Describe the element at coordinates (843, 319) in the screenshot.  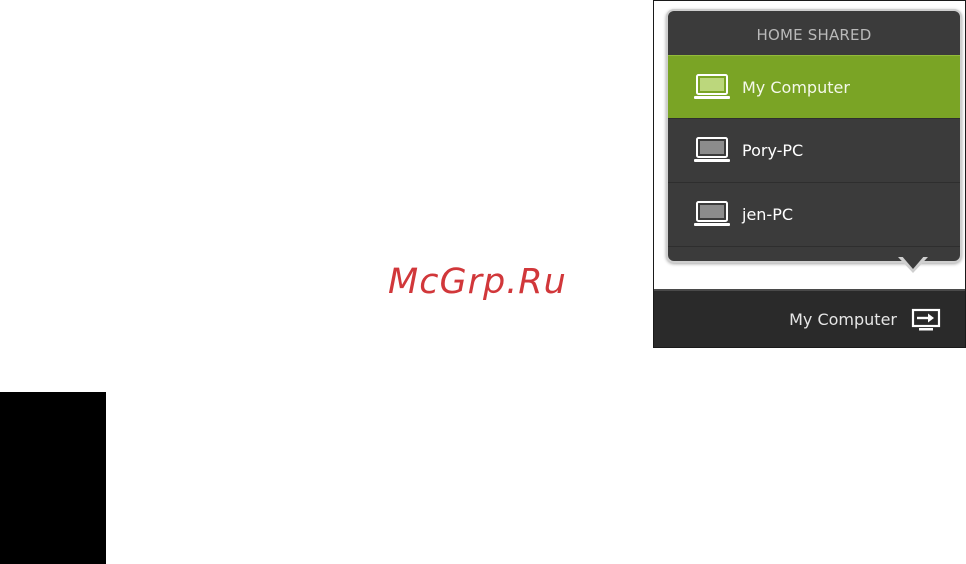
I see `current-source-label: My Computer` at that location.